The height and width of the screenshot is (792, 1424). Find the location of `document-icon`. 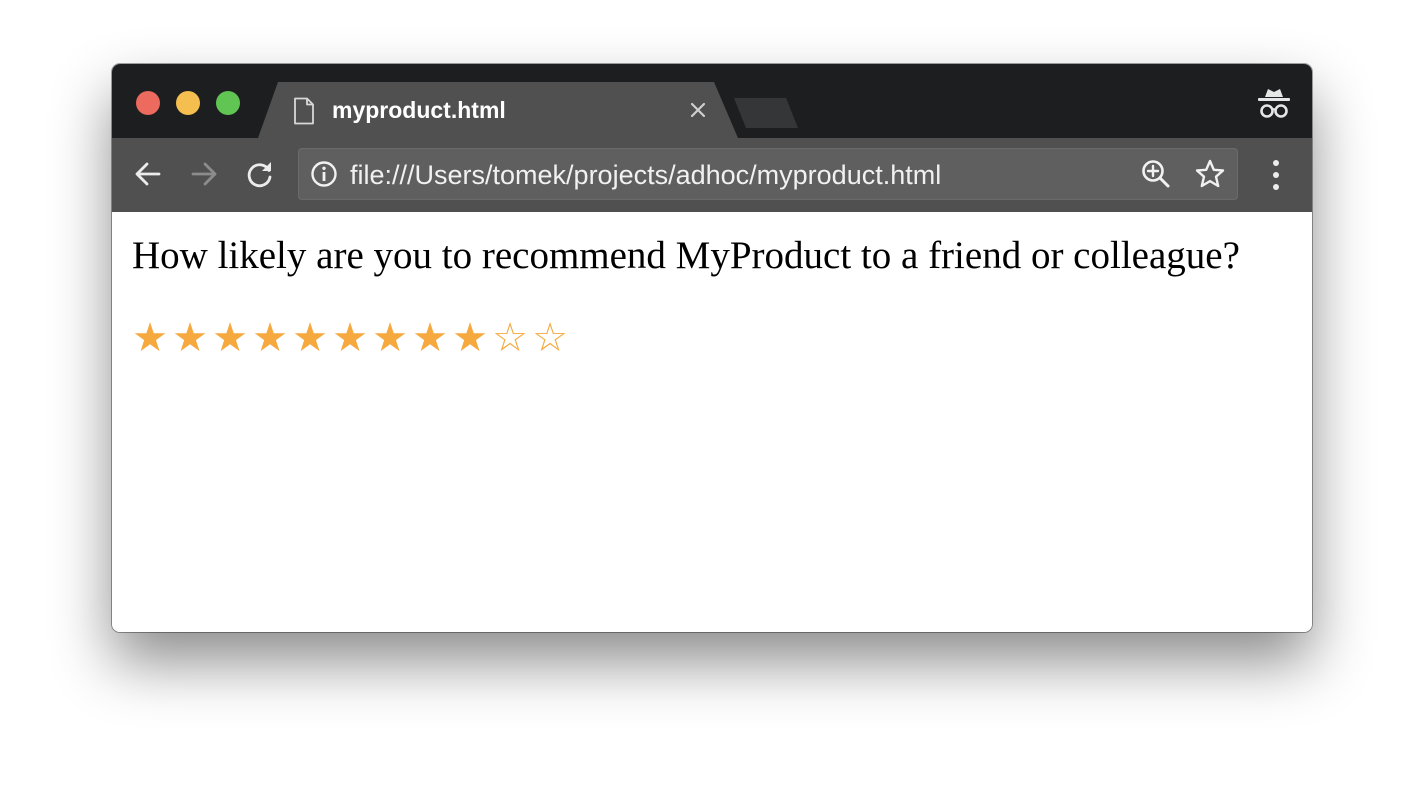

document-icon is located at coordinates (304, 111).